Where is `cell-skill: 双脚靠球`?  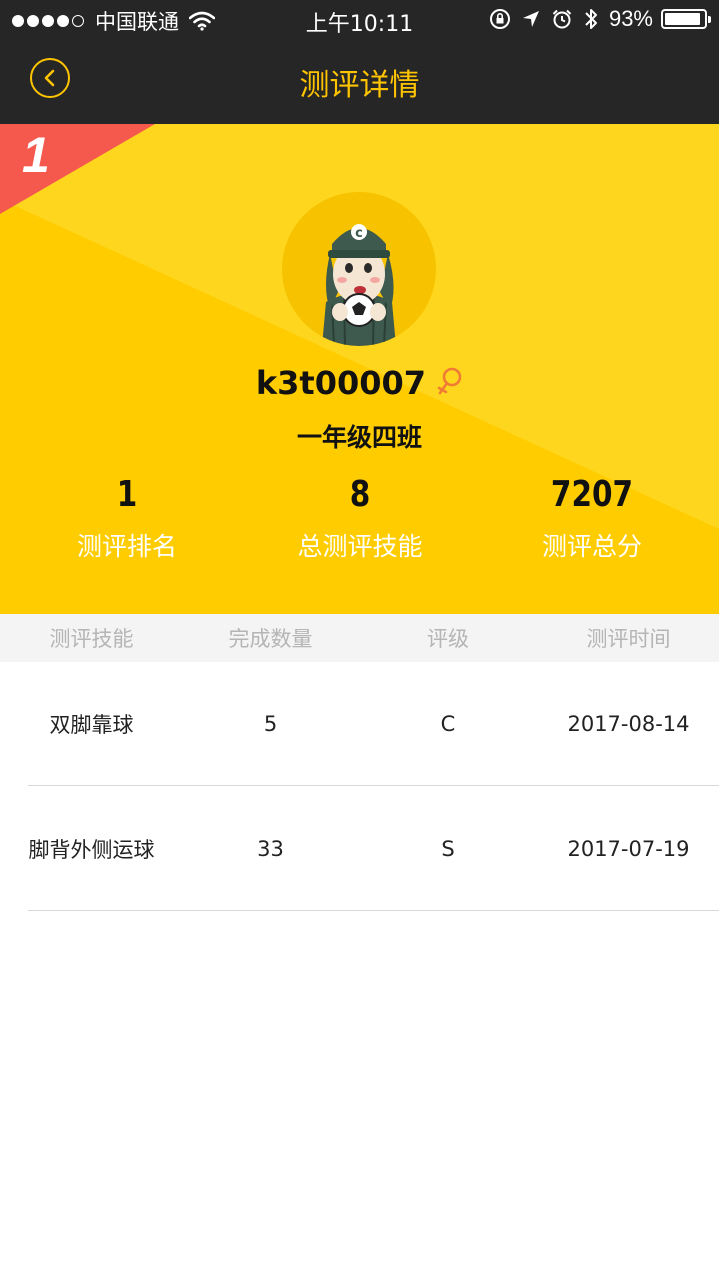 cell-skill: 双脚靠球 is located at coordinates (91, 725).